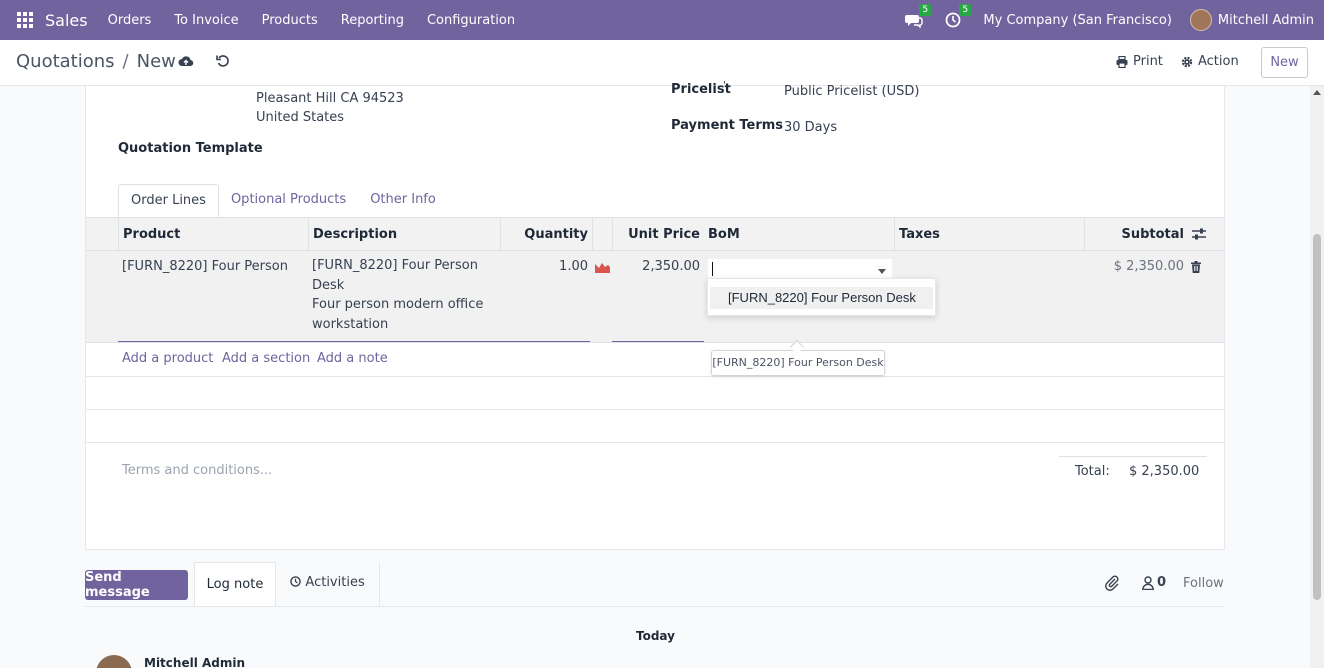 This screenshot has width=1324, height=668. I want to click on menu-products: Products, so click(290, 20).